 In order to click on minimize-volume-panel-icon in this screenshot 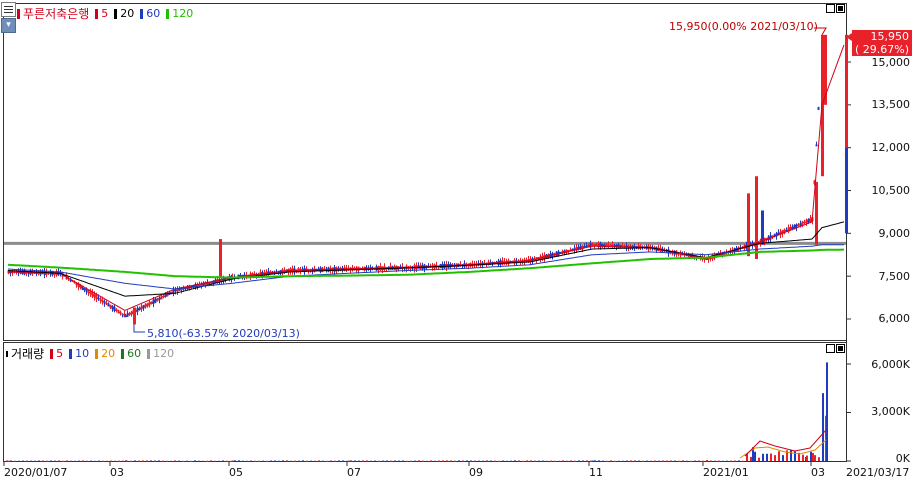, I will do `click(830, 348)`.